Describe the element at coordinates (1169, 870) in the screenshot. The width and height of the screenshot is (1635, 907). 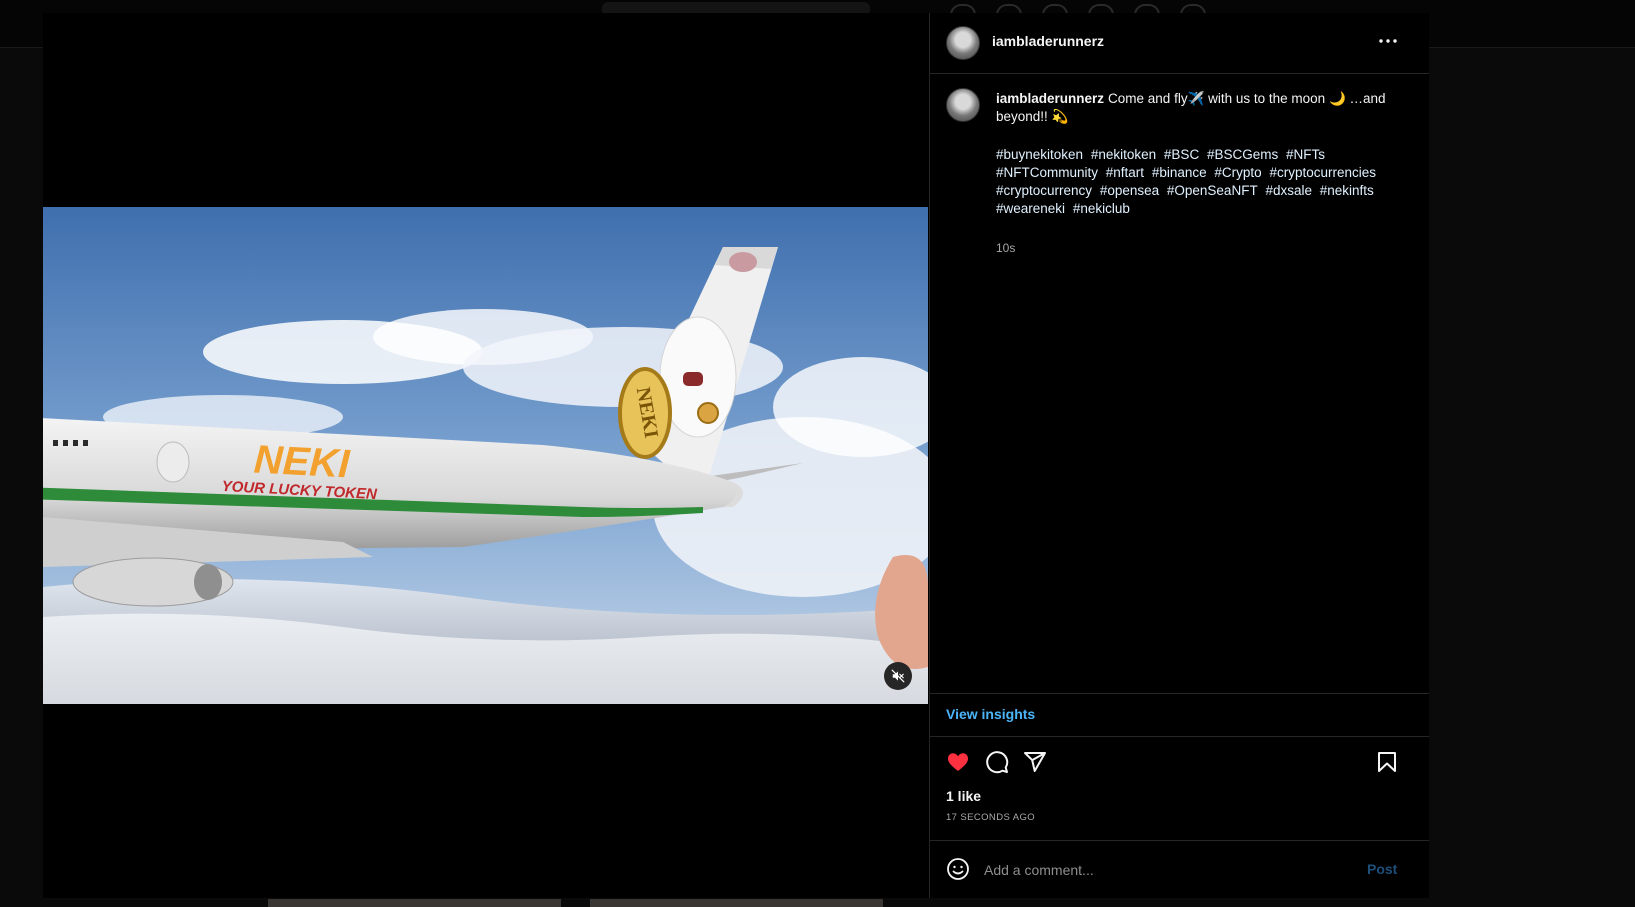
I see `comment-input` at that location.